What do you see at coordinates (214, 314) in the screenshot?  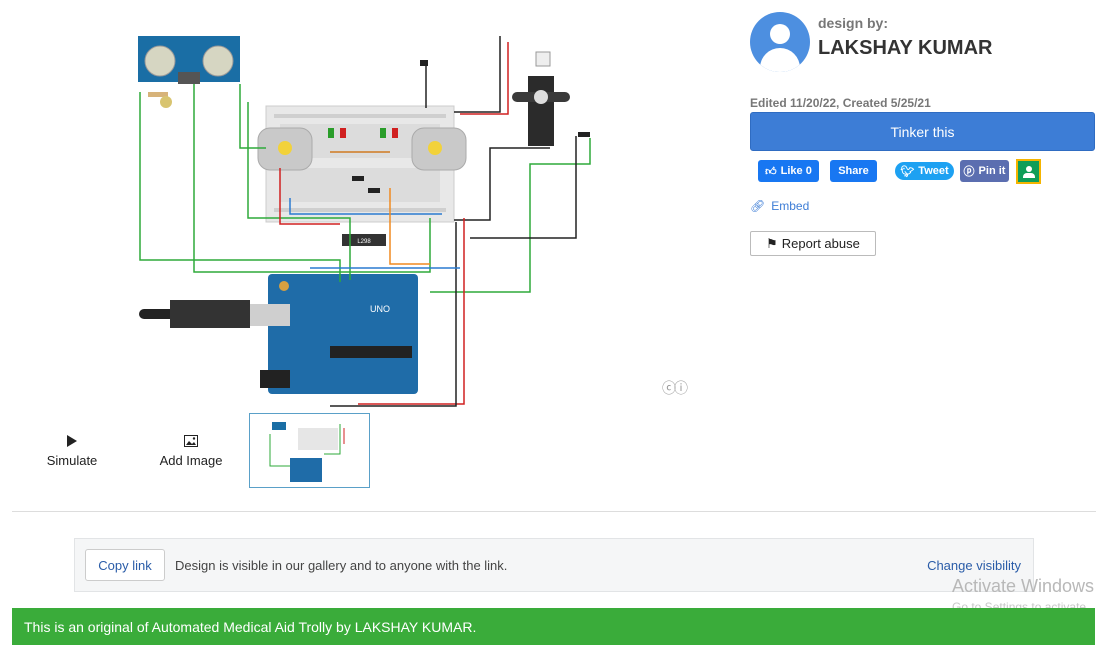 I see `usb-cable` at bounding box center [214, 314].